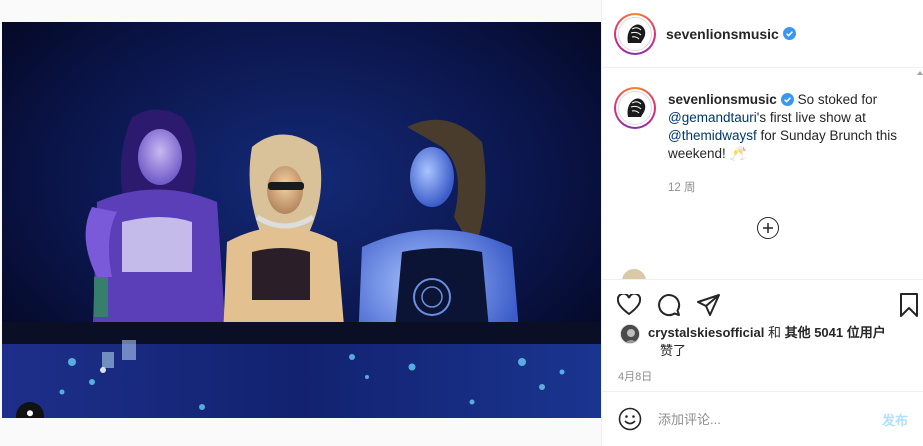 The image size is (923, 446). I want to click on add-comment-bar: 发布, so click(762, 418).